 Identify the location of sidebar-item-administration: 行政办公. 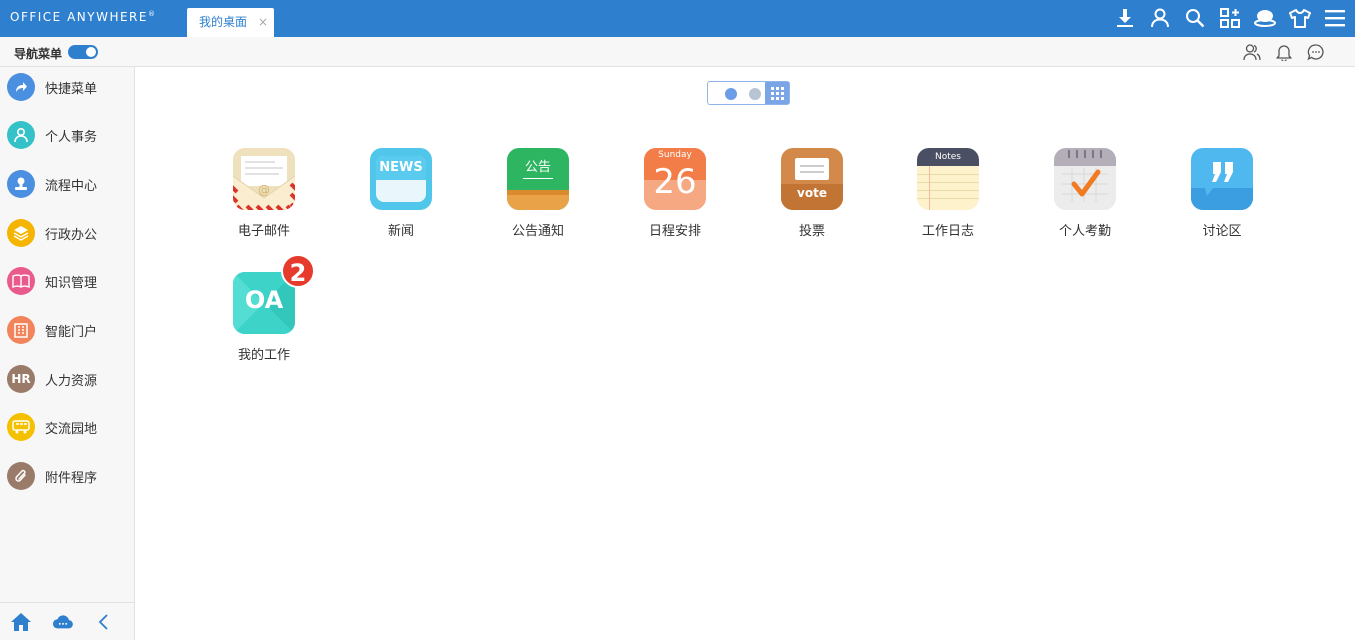
(67, 233).